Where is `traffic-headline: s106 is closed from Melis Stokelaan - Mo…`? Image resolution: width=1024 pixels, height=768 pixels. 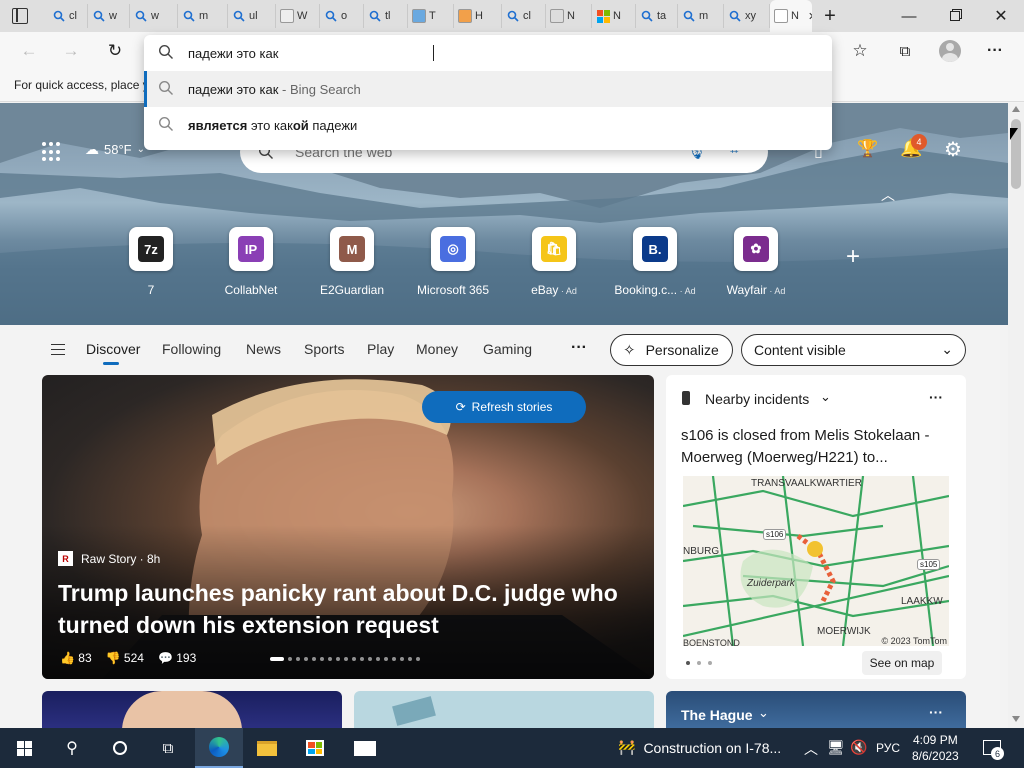
traffic-headline: s106 is closed from Melis Stokelaan - Mo… is located at coordinates (818, 447).